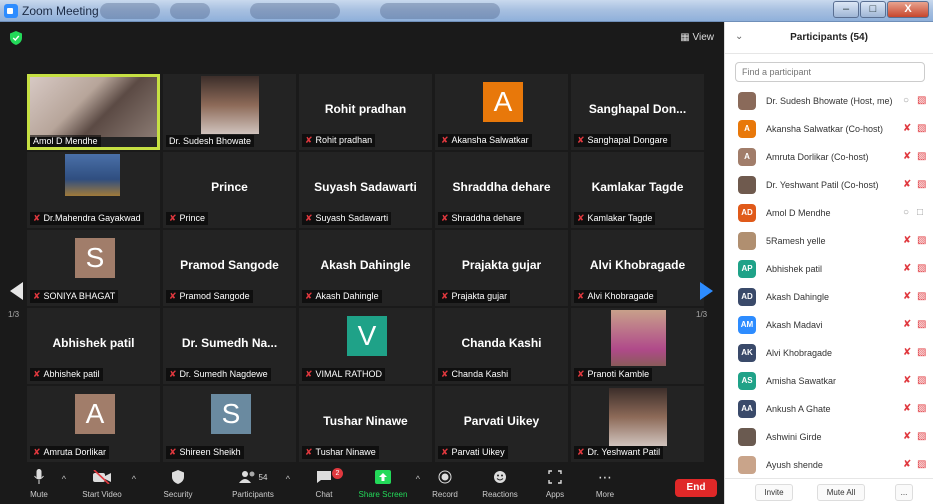  I want to click on list-item: 5Ramesh yelle ✘ ▧, so click(829, 241).